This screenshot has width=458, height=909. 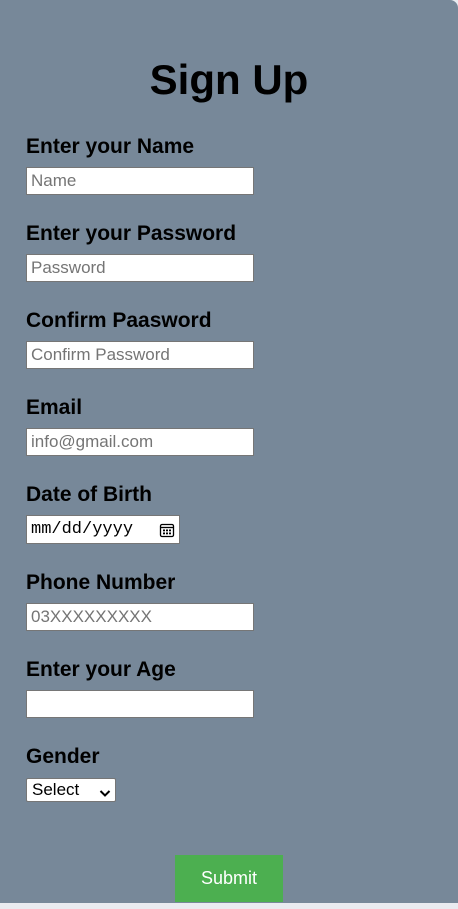 I want to click on gender-select: Select, so click(x=71, y=790).